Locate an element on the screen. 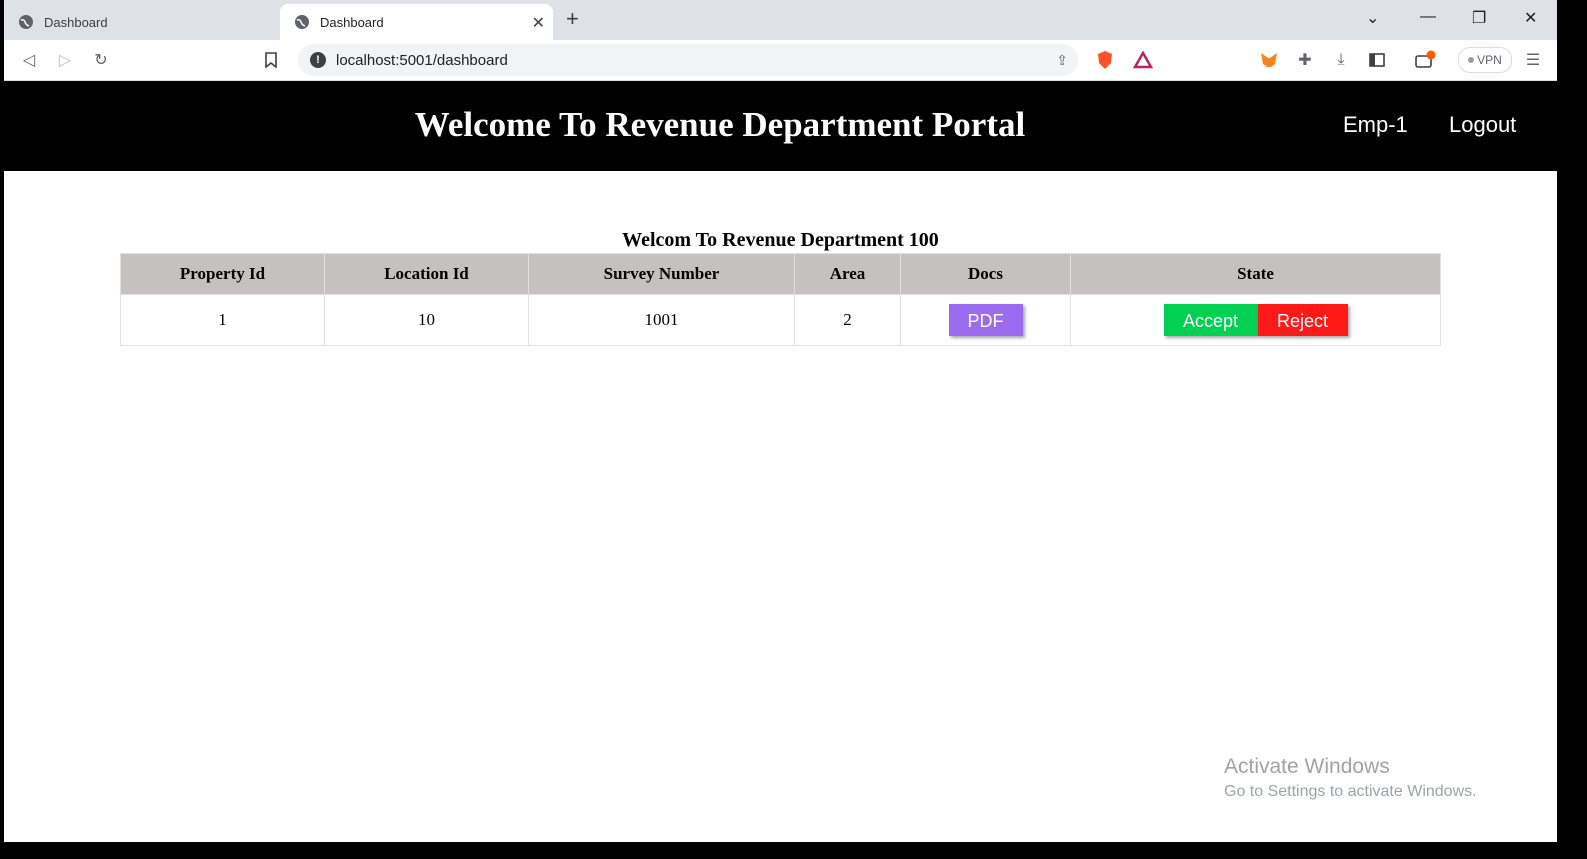 The height and width of the screenshot is (859, 1587). vpn-label: VPN is located at coordinates (1489, 60).